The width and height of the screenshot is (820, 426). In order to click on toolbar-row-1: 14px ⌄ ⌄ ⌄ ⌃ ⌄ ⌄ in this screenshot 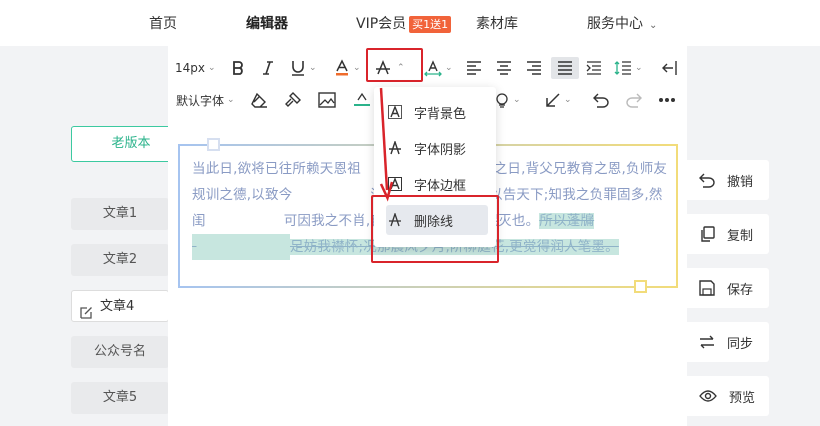, I will do `click(427, 67)`.